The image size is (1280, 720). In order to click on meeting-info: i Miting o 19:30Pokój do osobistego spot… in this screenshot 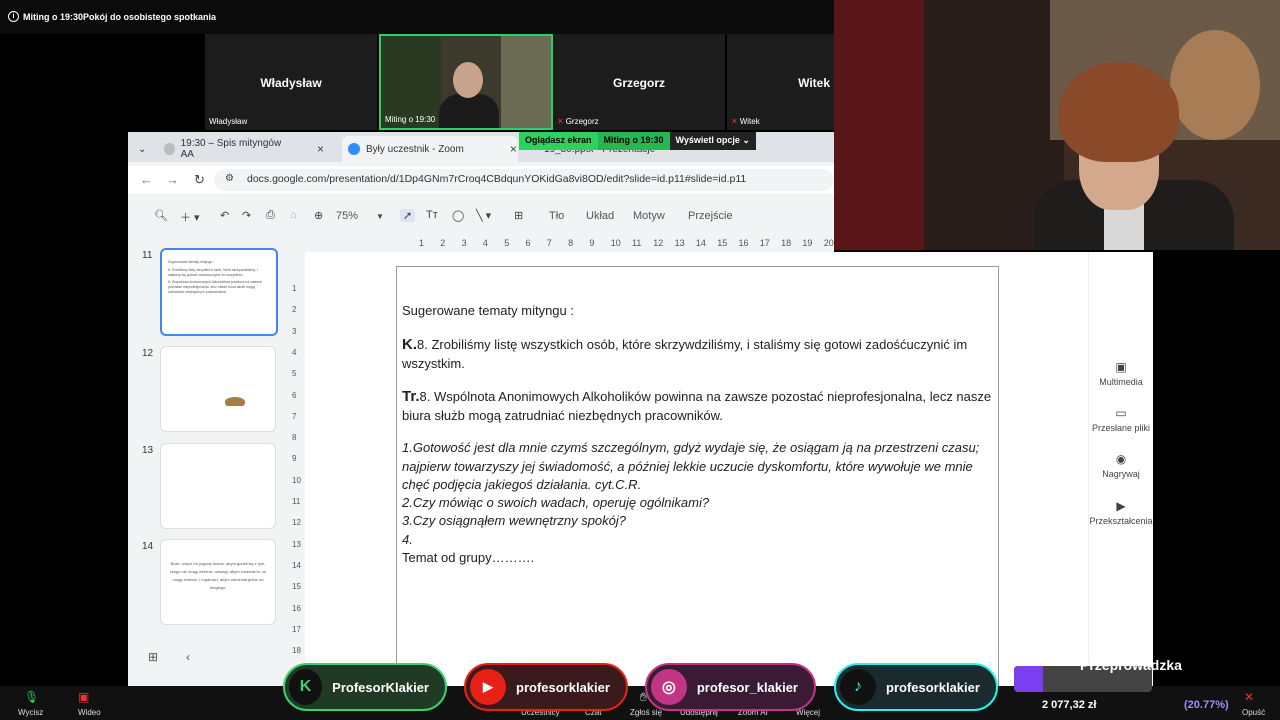, I will do `click(112, 16)`.